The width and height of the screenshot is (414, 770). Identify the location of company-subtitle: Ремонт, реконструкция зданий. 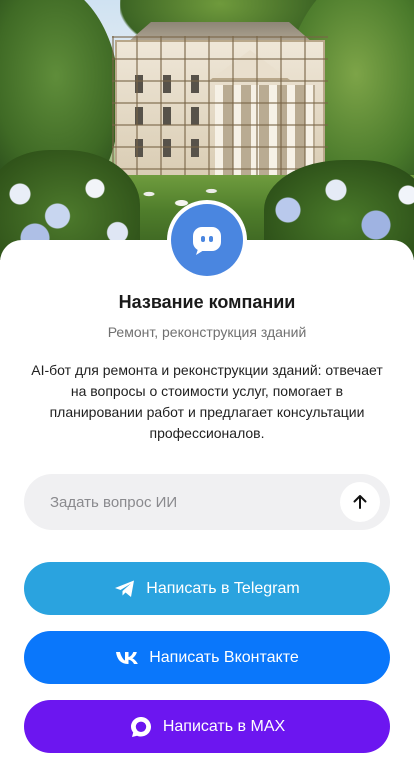
(207, 332).